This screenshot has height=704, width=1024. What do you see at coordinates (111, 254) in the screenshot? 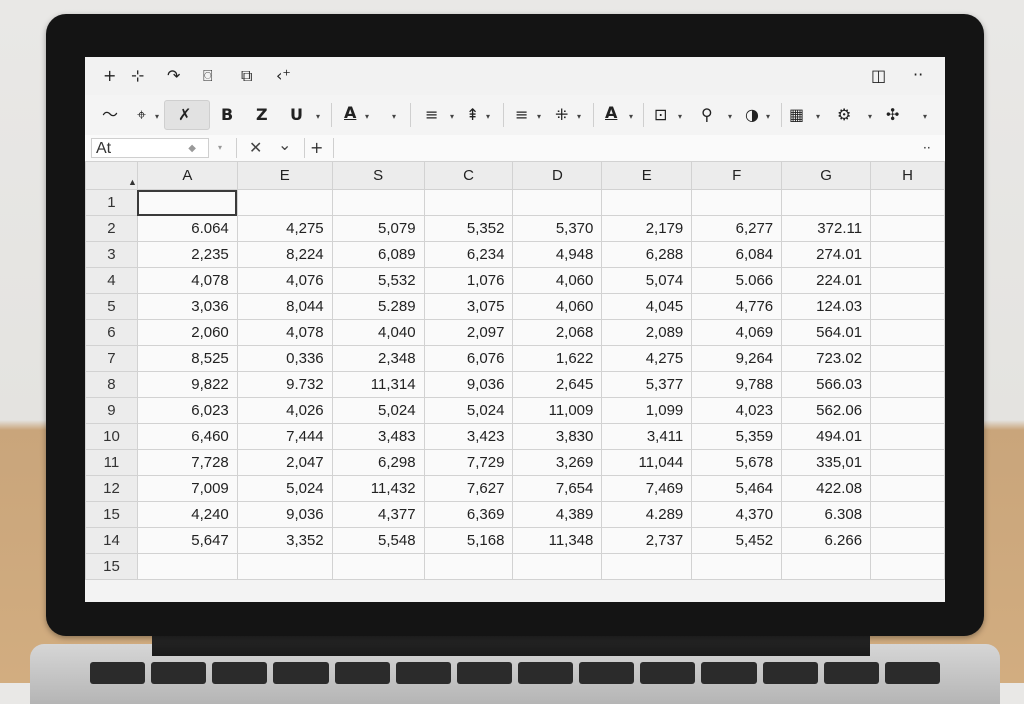
I see `row-header: 3` at bounding box center [111, 254].